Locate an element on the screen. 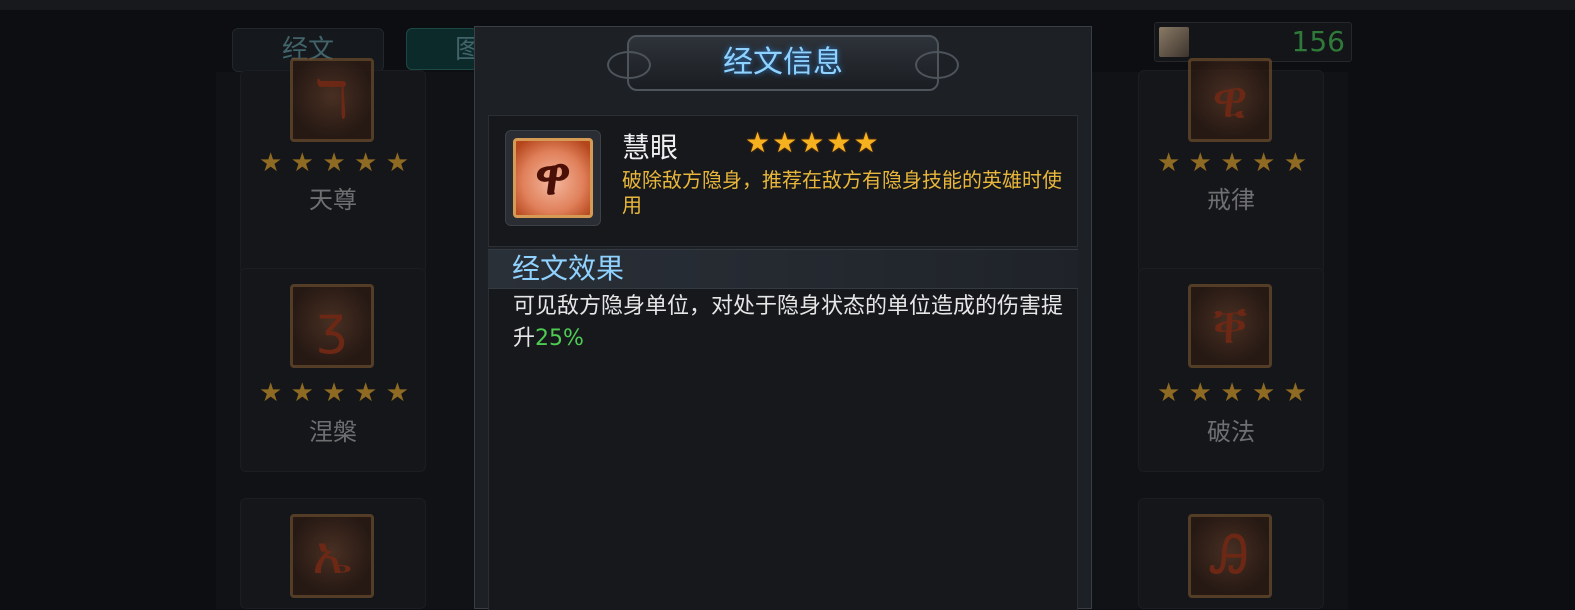 This screenshot has width=1575, height=610. scripture-info-box: ዋ 慧眼 ★ ★ ★ ★ ★ 破除敌方隐身，推荐在敌方有隐身技能的英雄时使用 is located at coordinates (783, 181).